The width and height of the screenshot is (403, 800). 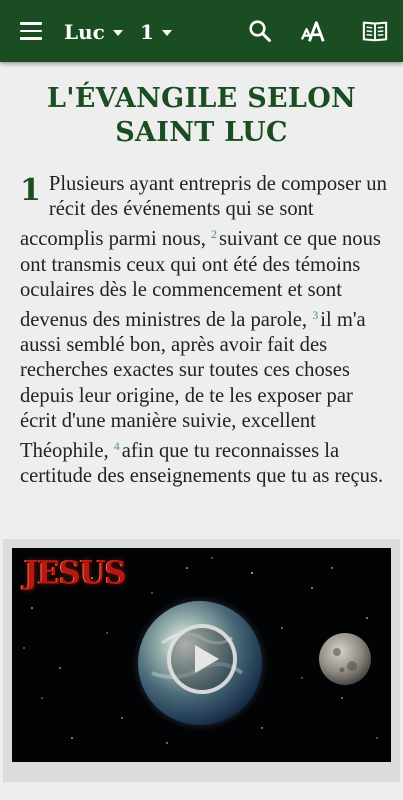 I want to click on jesus-film-logo: JESUS, so click(x=75, y=573).